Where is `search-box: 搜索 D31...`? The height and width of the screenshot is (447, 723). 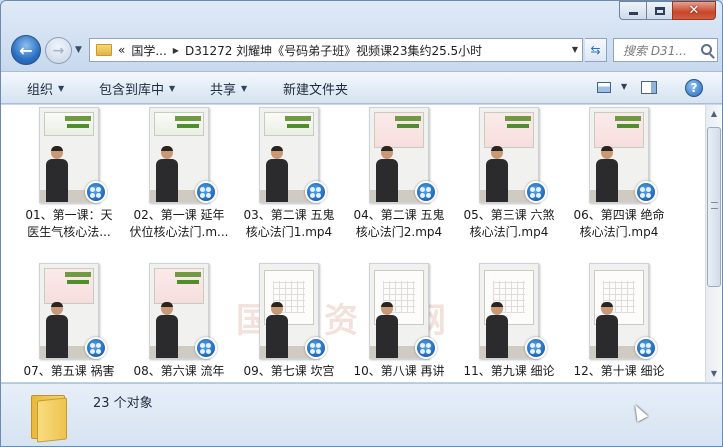
search-box: 搜索 D31... is located at coordinates (665, 50).